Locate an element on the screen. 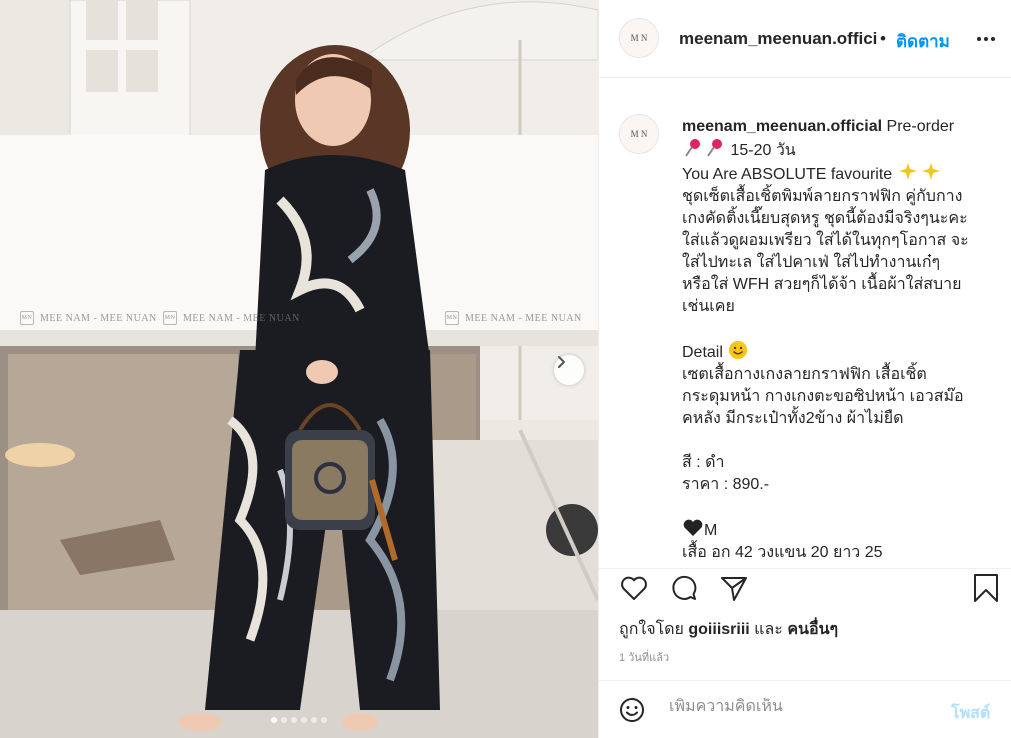  caption-line: Detail is located at coordinates (702, 352).